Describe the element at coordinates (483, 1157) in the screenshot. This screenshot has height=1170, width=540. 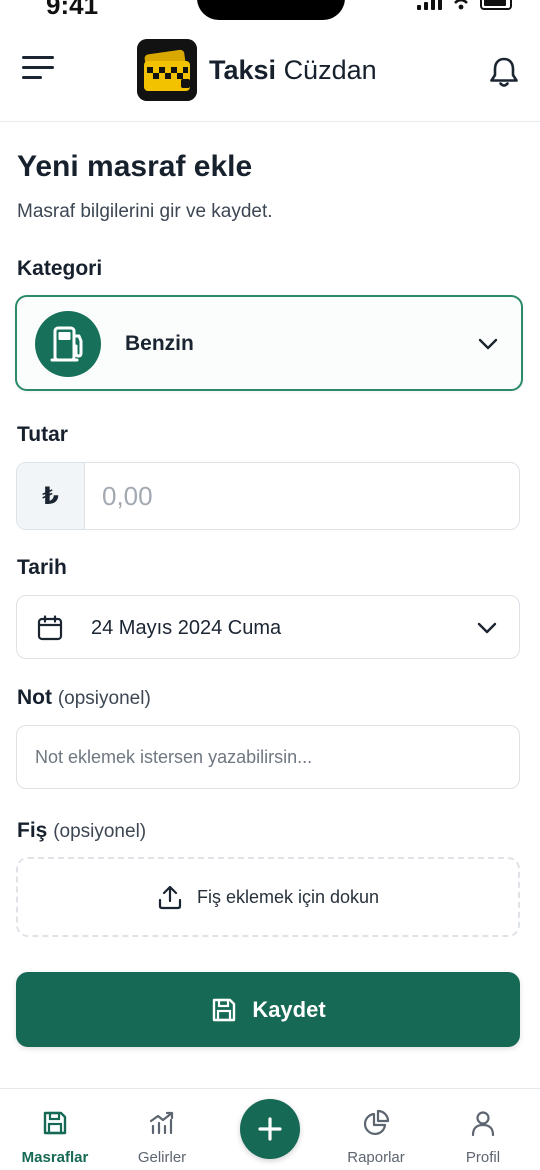
I see `nav-label-profile: Profil` at that location.